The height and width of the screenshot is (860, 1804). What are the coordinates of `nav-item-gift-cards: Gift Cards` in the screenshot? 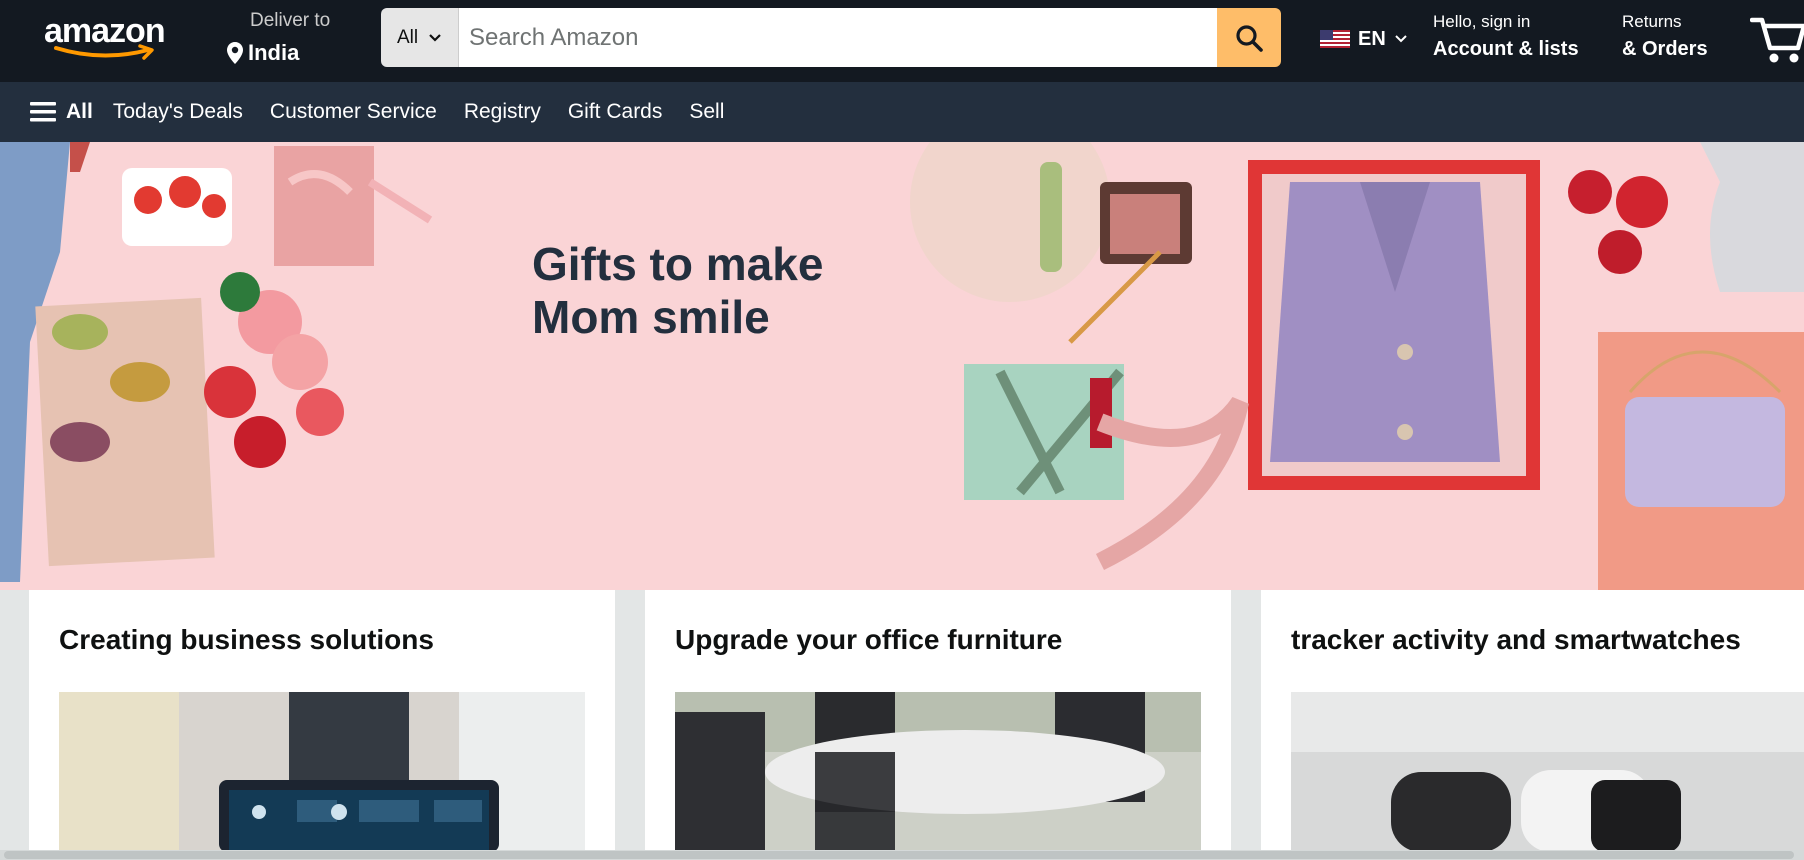 It's located at (615, 112).